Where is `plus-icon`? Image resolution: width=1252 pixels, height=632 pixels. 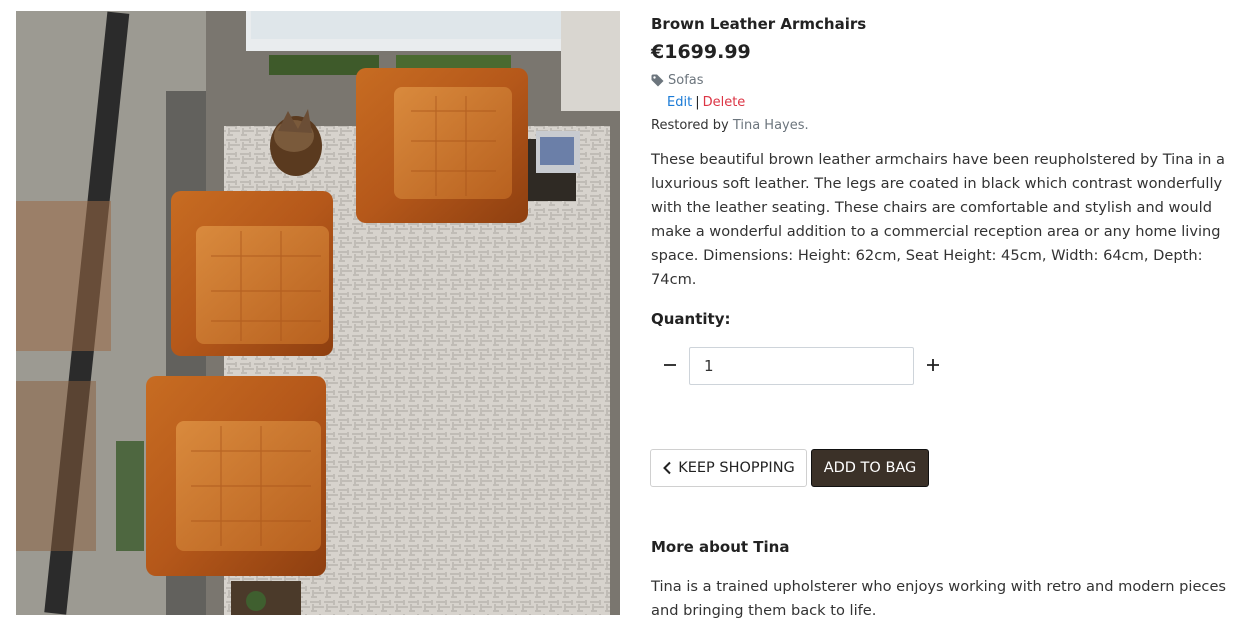
plus-icon is located at coordinates (933, 366).